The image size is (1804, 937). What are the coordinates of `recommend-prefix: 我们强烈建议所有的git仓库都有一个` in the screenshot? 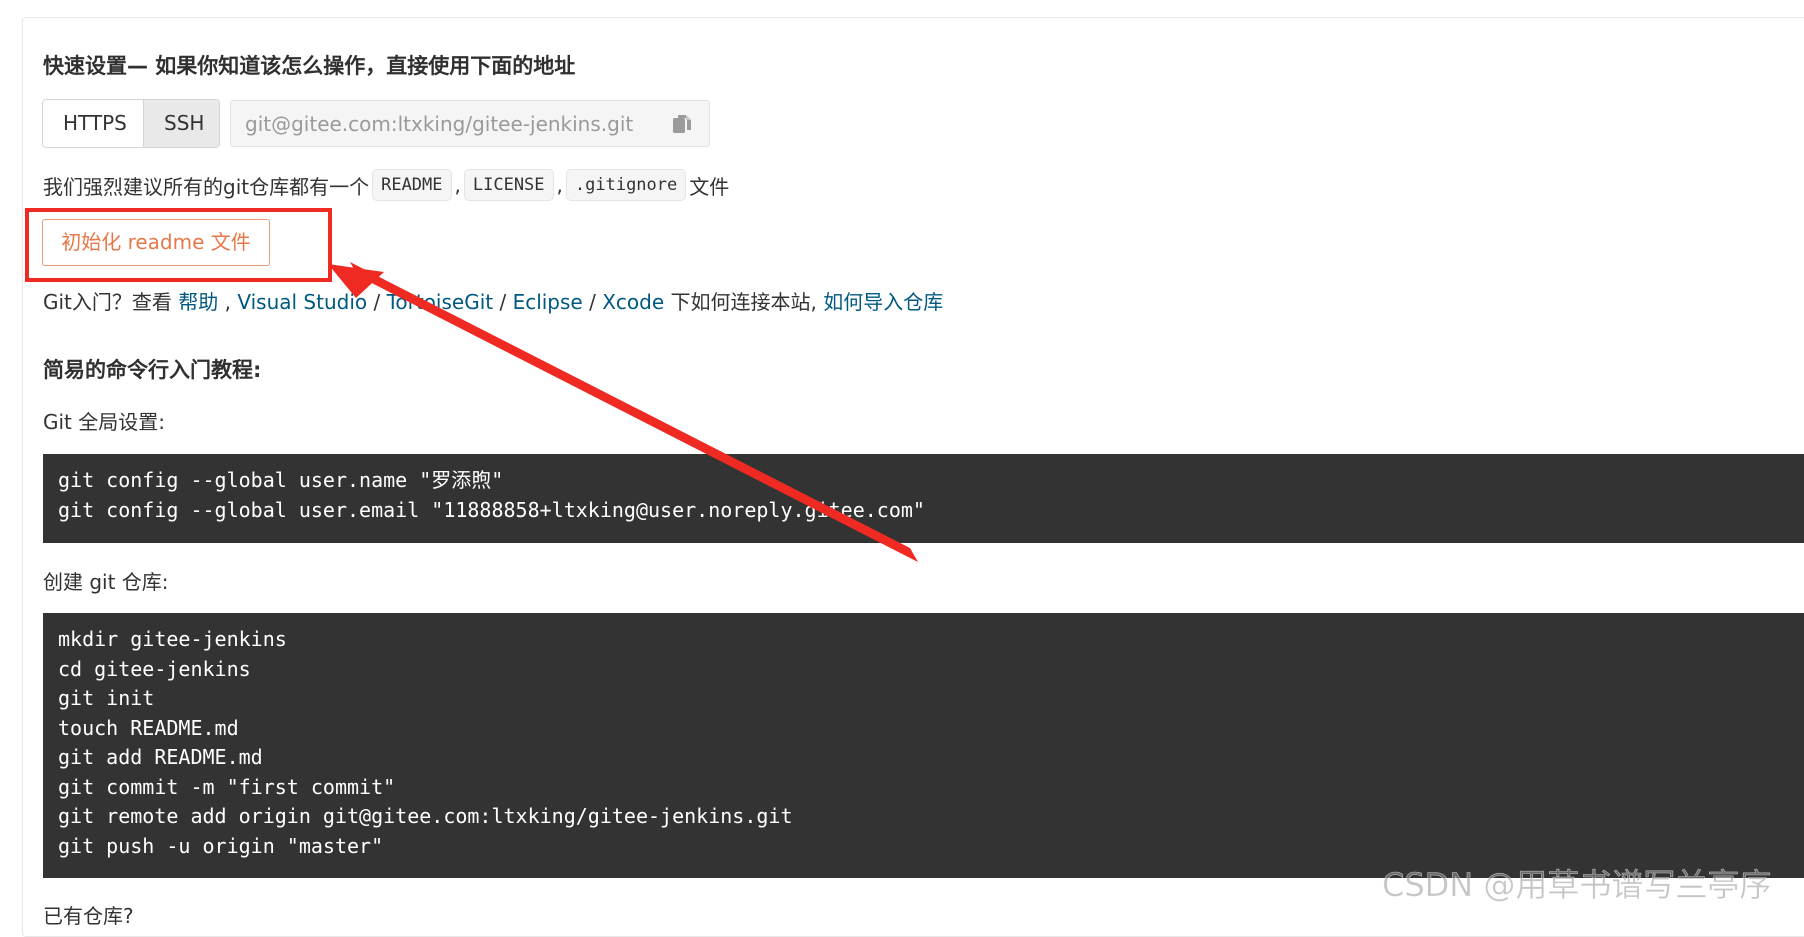 It's located at (206, 186).